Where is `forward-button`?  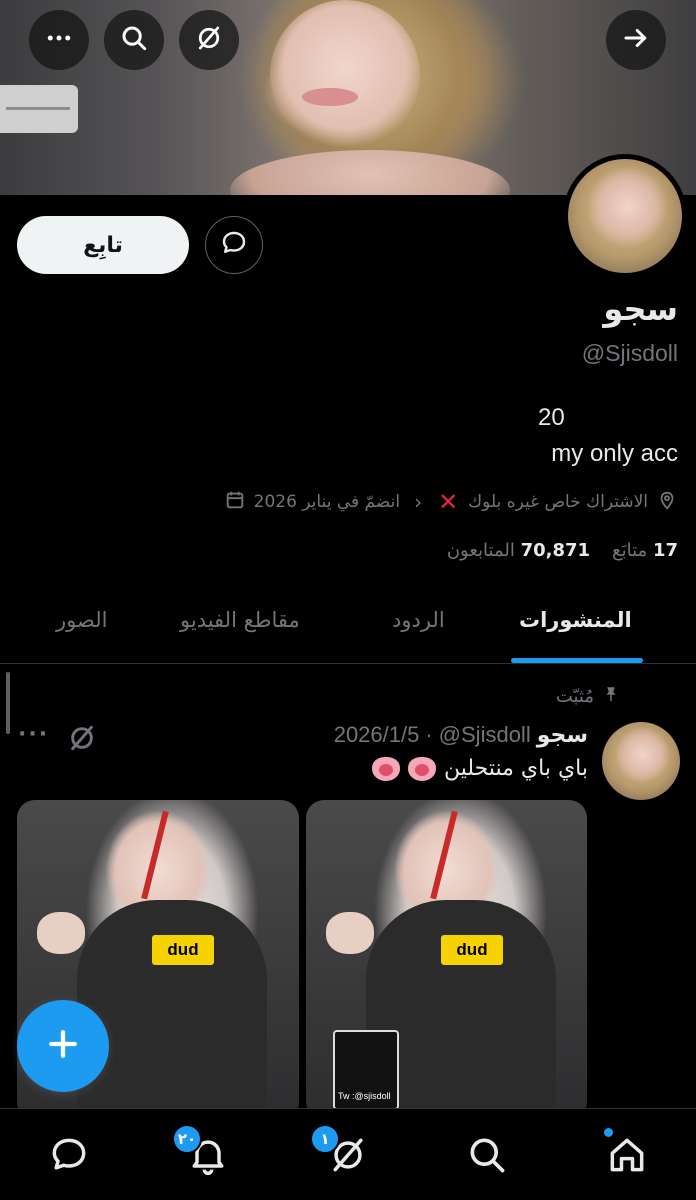
forward-button is located at coordinates (636, 40).